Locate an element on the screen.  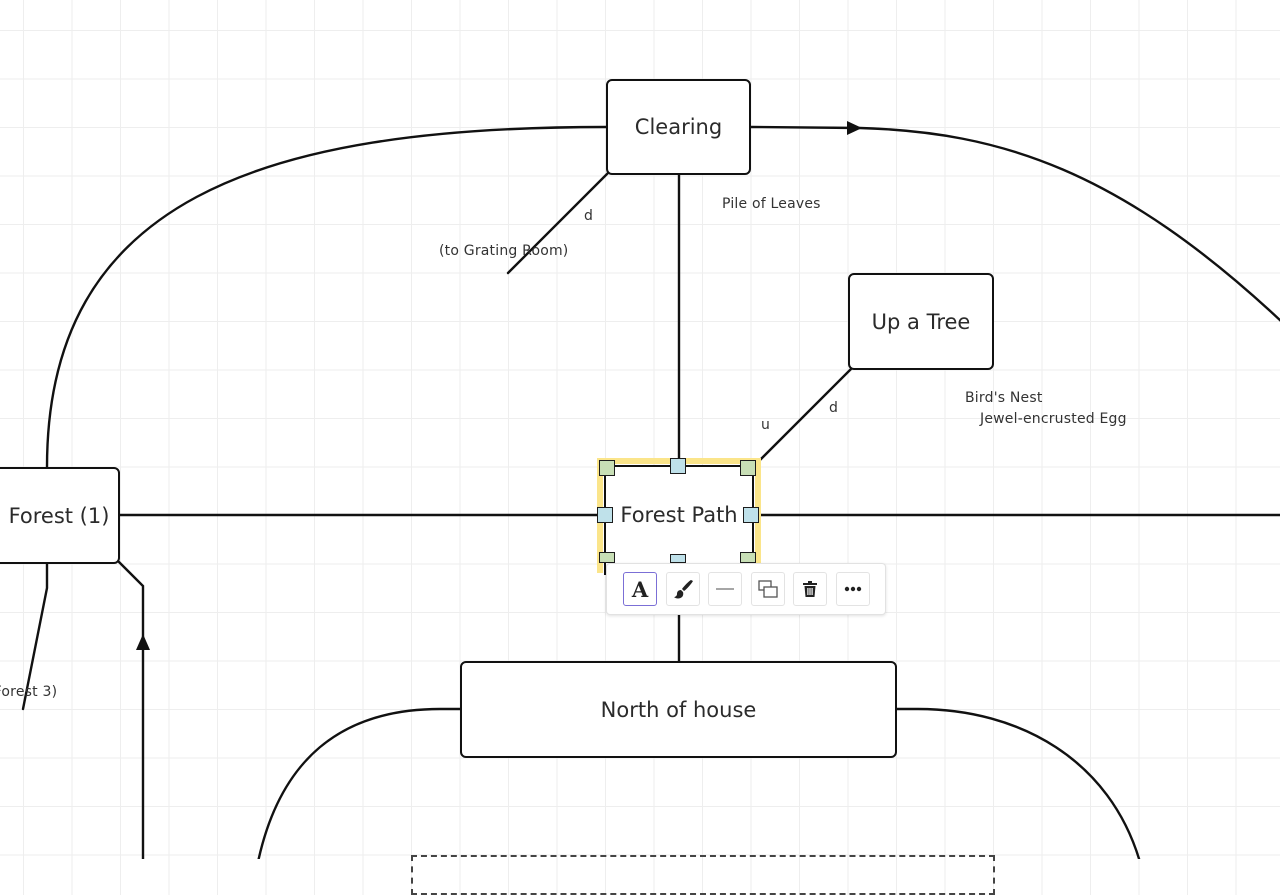
resize-handle-top-left is located at coordinates (607, 468).